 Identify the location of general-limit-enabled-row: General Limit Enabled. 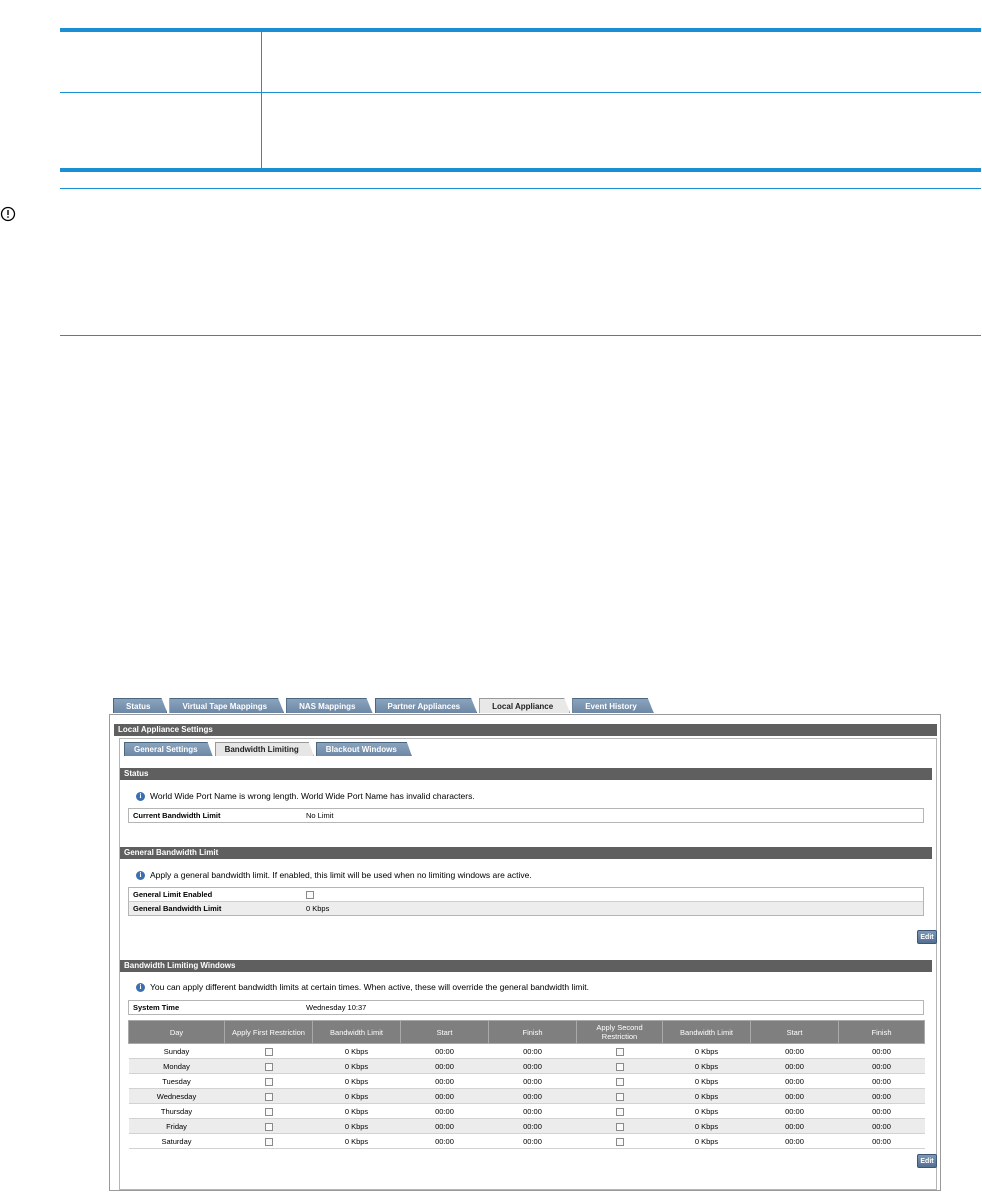
(526, 895).